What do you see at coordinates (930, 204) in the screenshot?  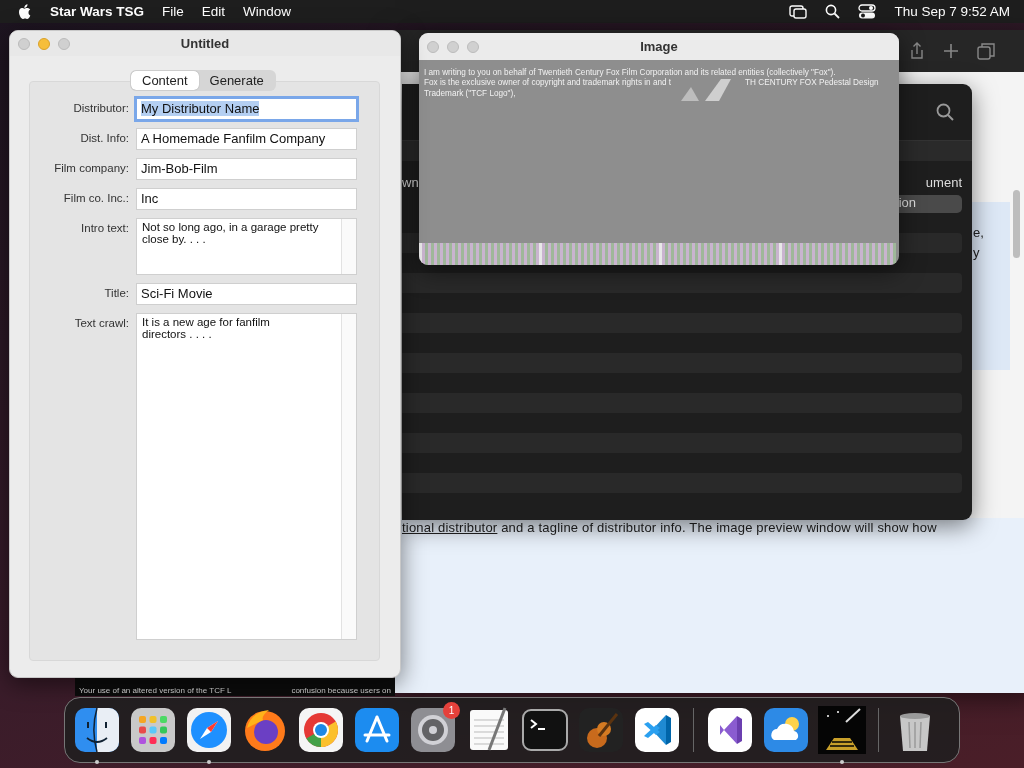 I see `option-button: ion` at bounding box center [930, 204].